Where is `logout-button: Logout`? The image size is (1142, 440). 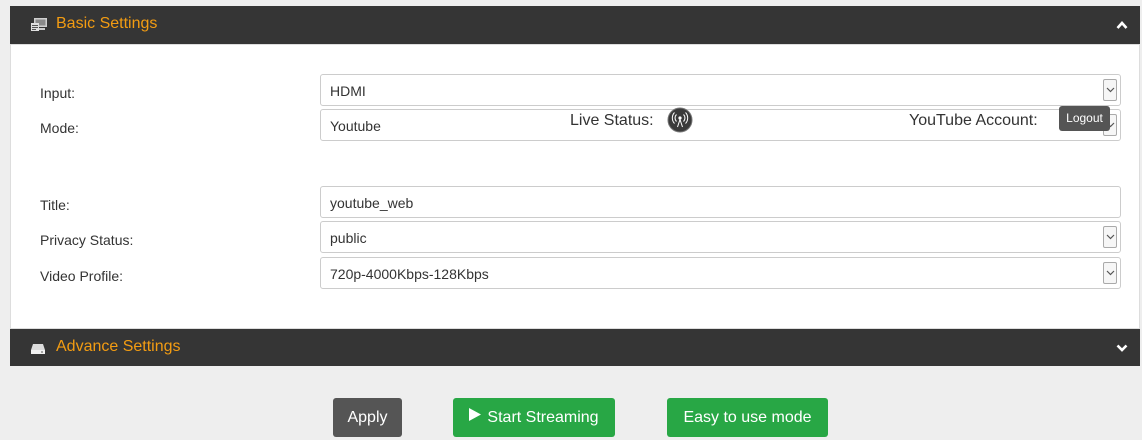
logout-button: Logout is located at coordinates (1084, 118).